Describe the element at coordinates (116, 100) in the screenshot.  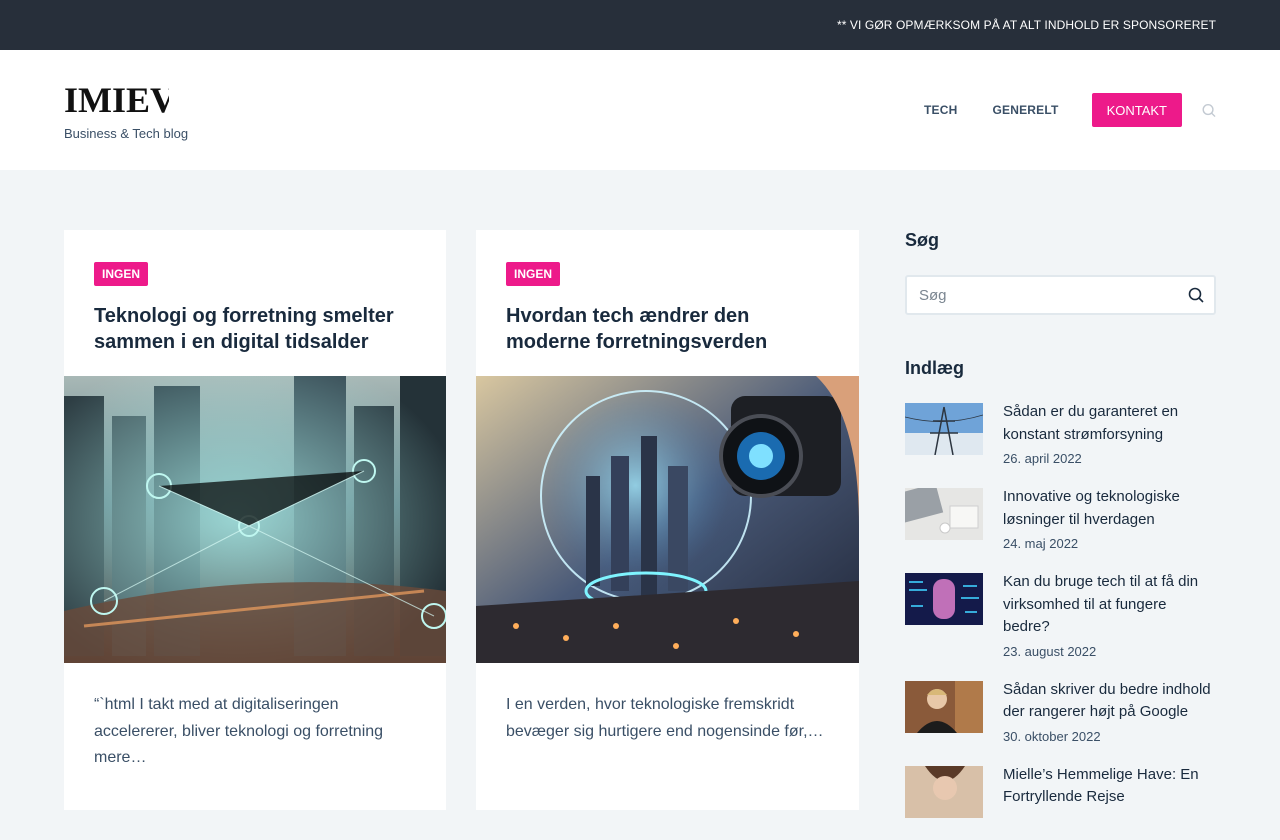
I see `site-logo: IMIEV` at that location.